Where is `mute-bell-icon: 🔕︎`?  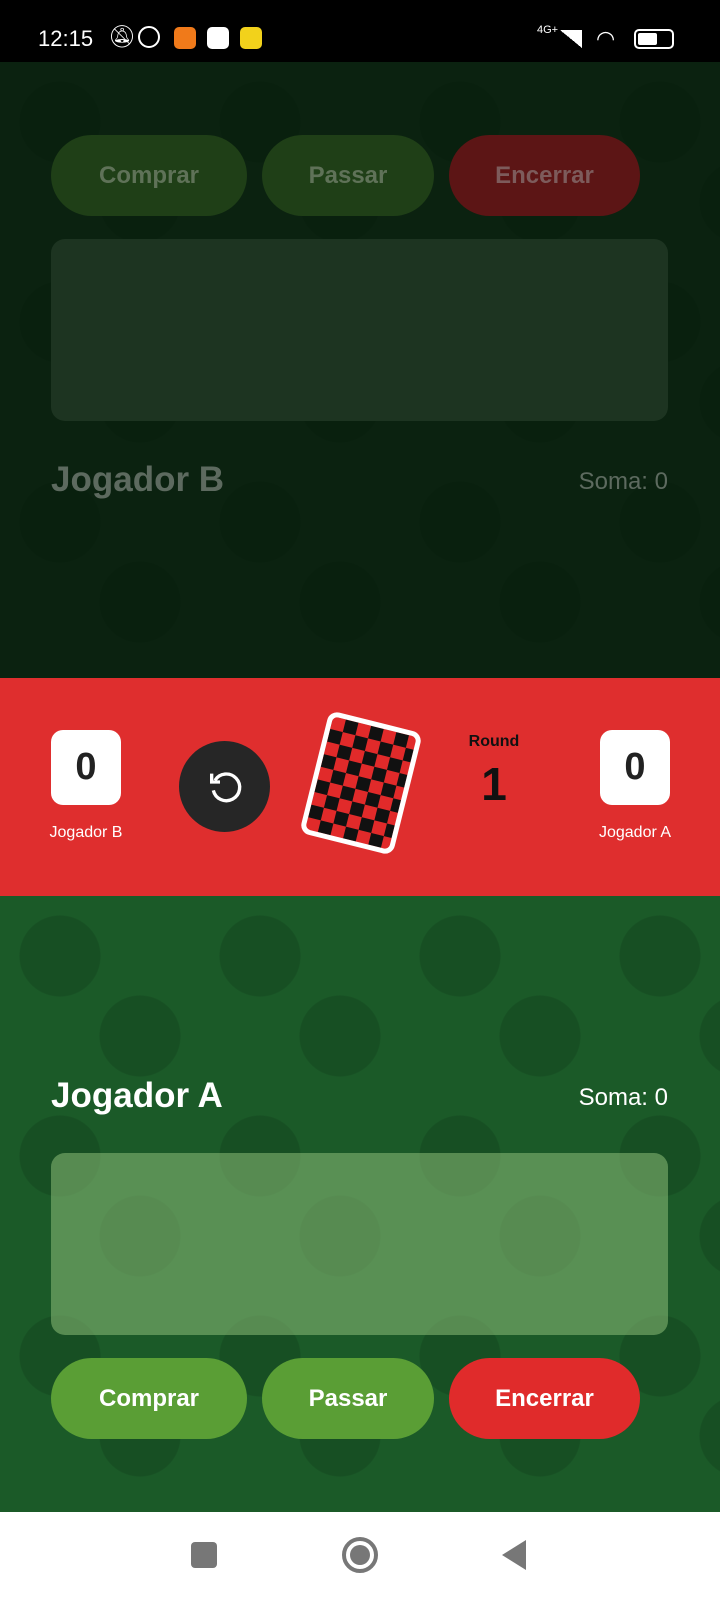 mute-bell-icon: 🔕︎ is located at coordinates (122, 36).